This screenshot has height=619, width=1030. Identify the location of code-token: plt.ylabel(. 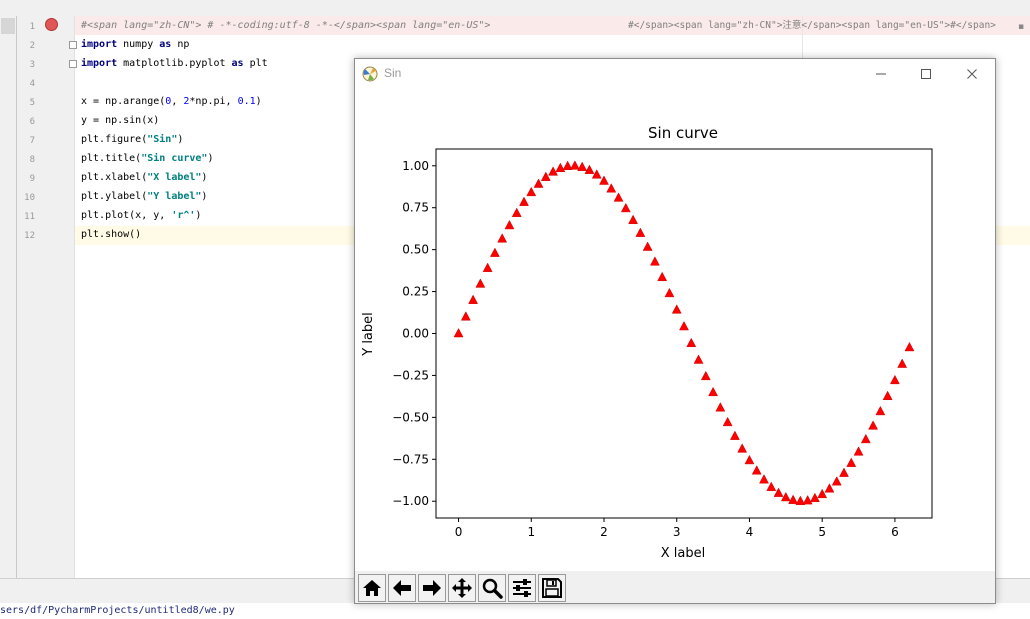
(114, 196).